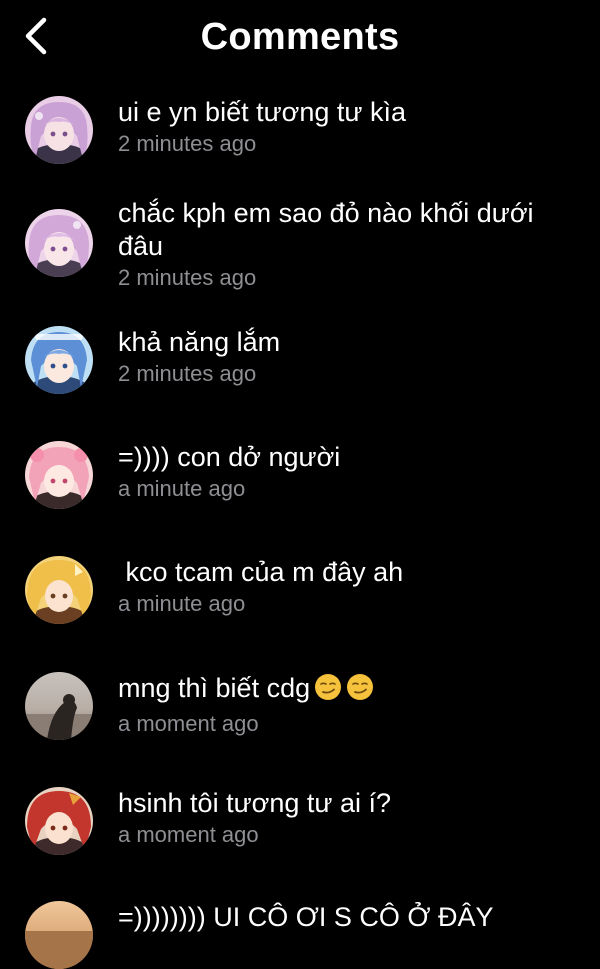  What do you see at coordinates (261, 572) in the screenshot?
I see `comment-text: kco tcam của m đây ah` at bounding box center [261, 572].